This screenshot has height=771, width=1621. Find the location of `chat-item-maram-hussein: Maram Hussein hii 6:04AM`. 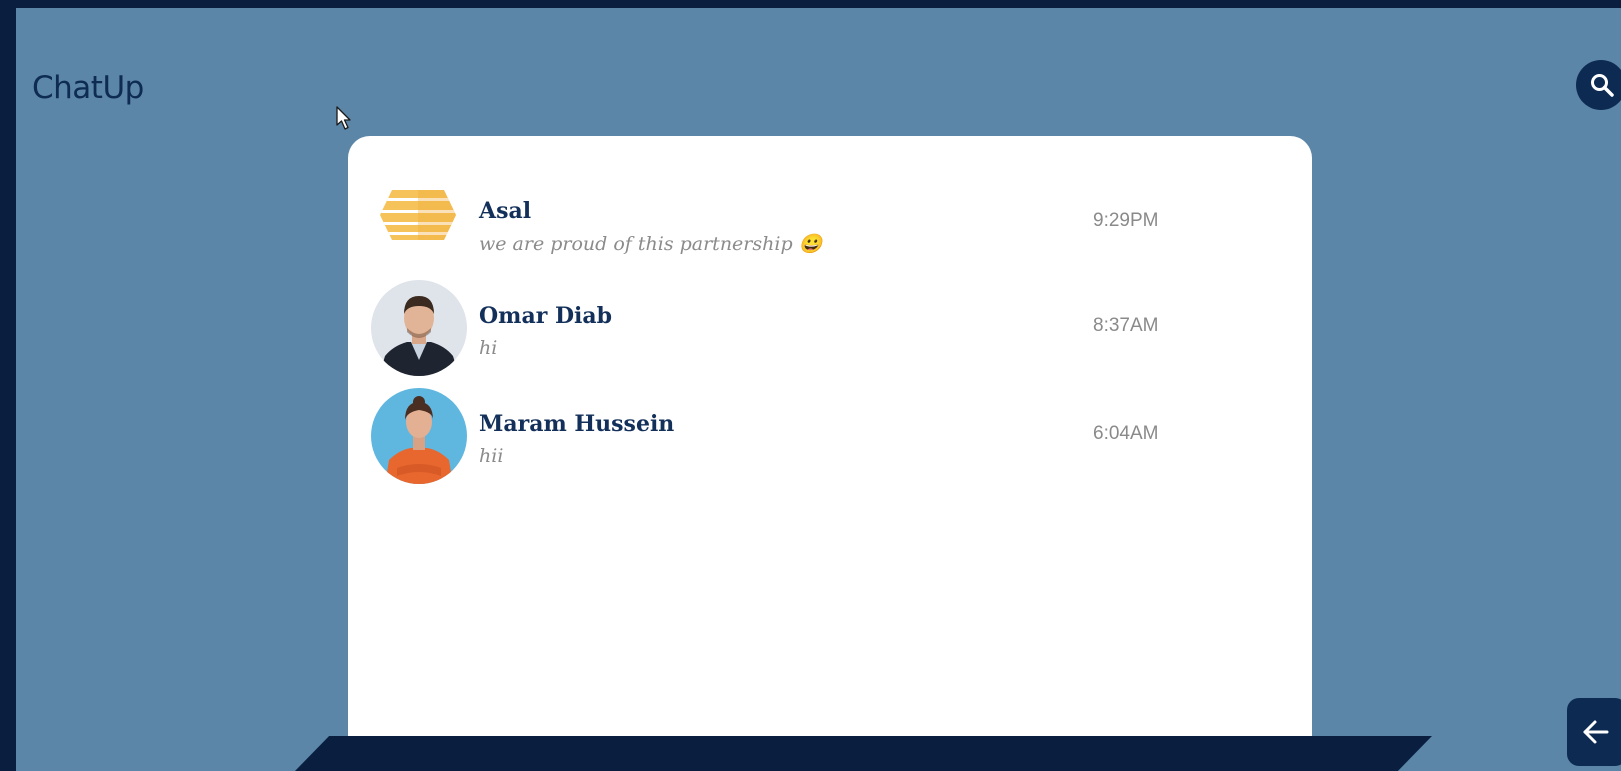

chat-item-maram-hussein: Maram Hussein hii 6:04AM is located at coordinates (830, 438).